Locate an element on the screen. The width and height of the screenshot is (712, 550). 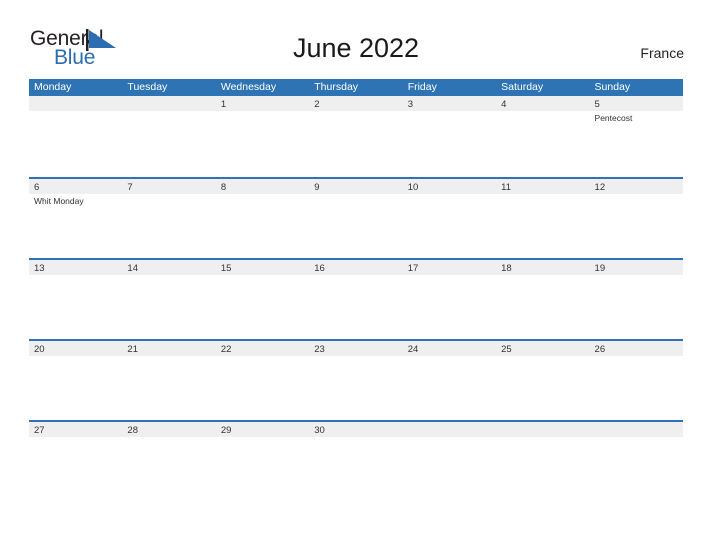
calendar-week-row: 13 14 15 16 17 18 19 is located at coordinates (356, 298).